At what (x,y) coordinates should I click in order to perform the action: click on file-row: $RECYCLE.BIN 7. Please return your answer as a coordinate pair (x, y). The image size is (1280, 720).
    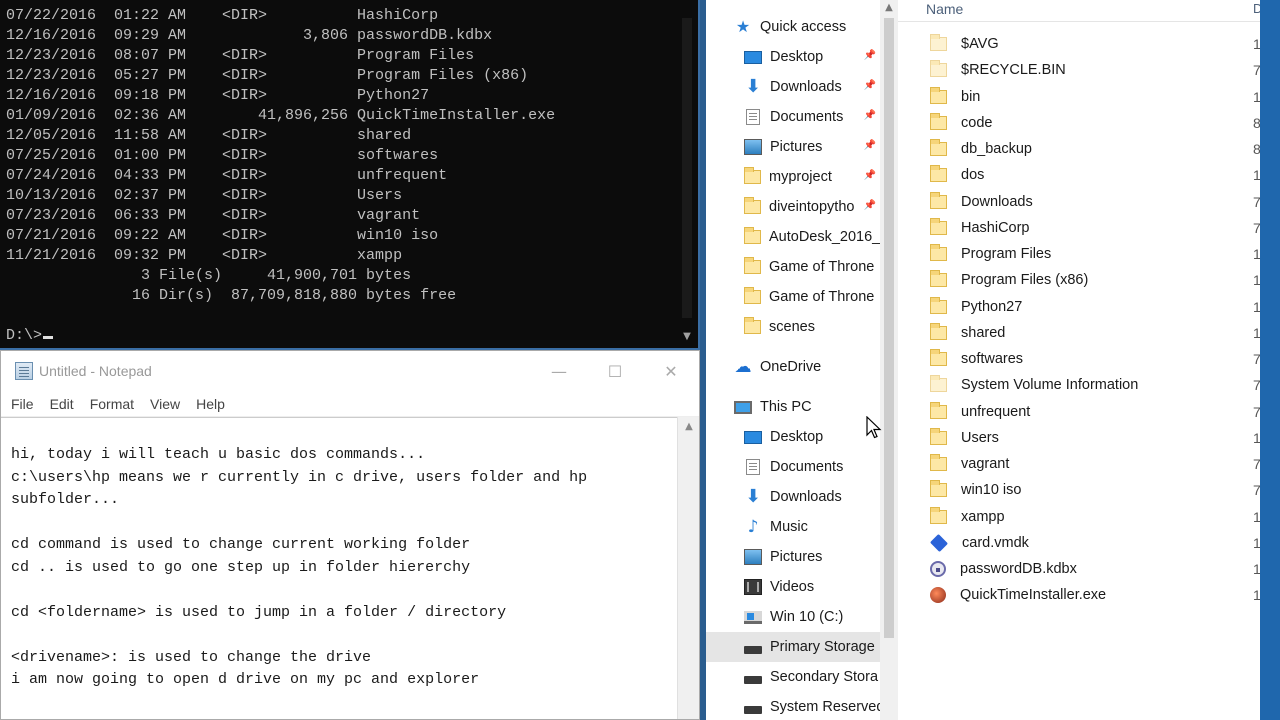
    Looking at the image, I should click on (1079, 70).